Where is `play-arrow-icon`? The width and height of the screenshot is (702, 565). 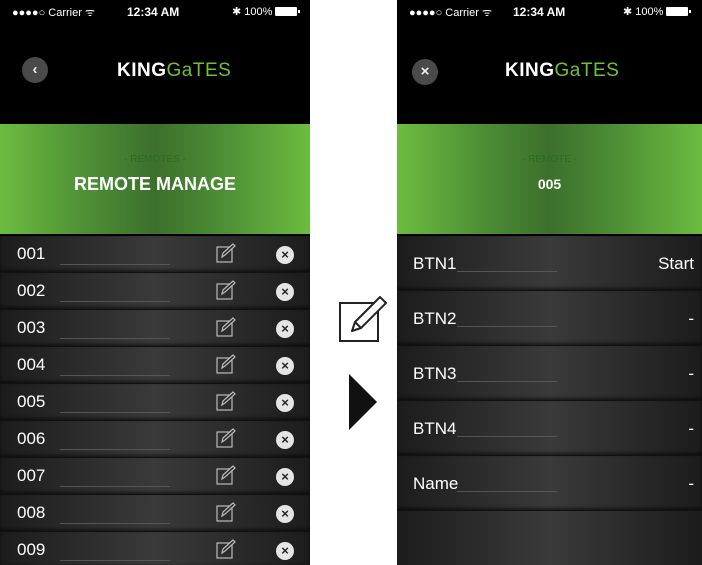
play-arrow-icon is located at coordinates (363, 402).